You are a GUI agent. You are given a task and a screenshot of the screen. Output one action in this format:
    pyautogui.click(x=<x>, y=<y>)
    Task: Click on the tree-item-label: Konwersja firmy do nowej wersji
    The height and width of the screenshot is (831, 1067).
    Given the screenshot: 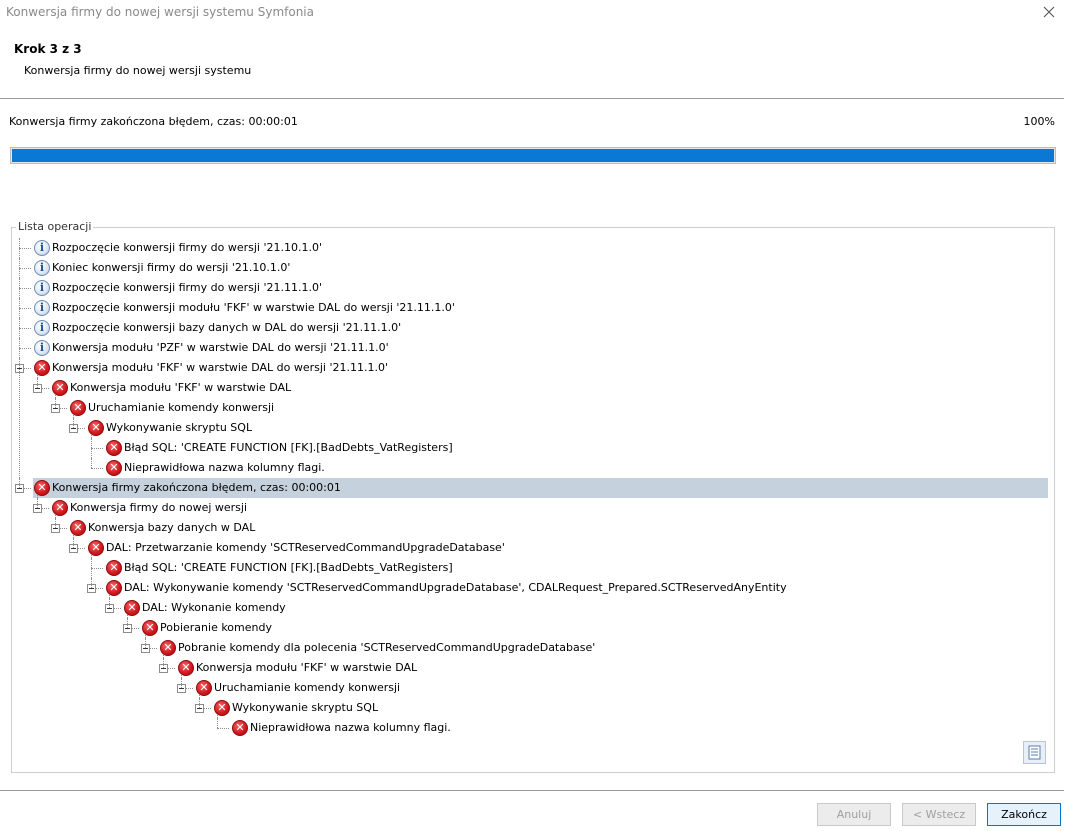 What is the action you would take?
    pyautogui.click(x=159, y=507)
    